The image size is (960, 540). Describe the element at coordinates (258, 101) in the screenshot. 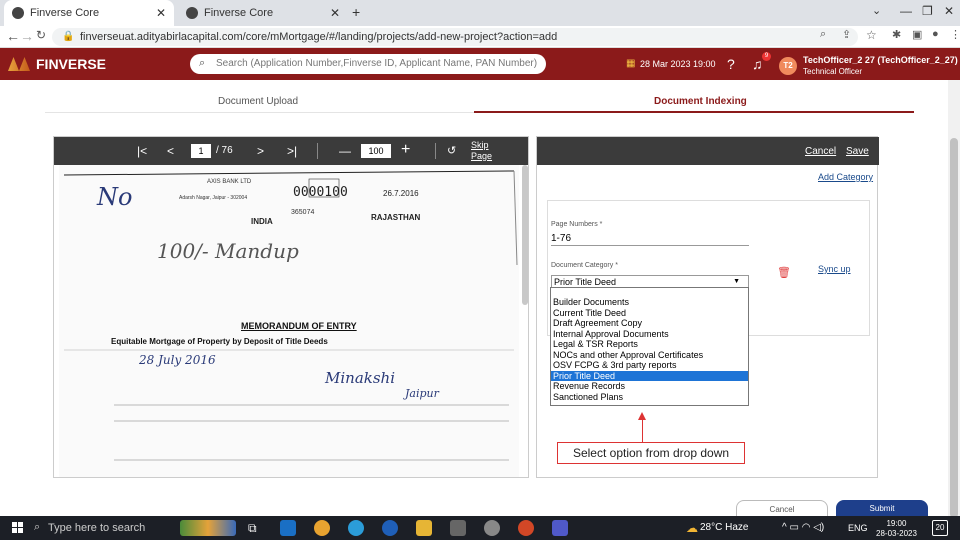

I see `tab-document-upload: Document Upload` at that location.